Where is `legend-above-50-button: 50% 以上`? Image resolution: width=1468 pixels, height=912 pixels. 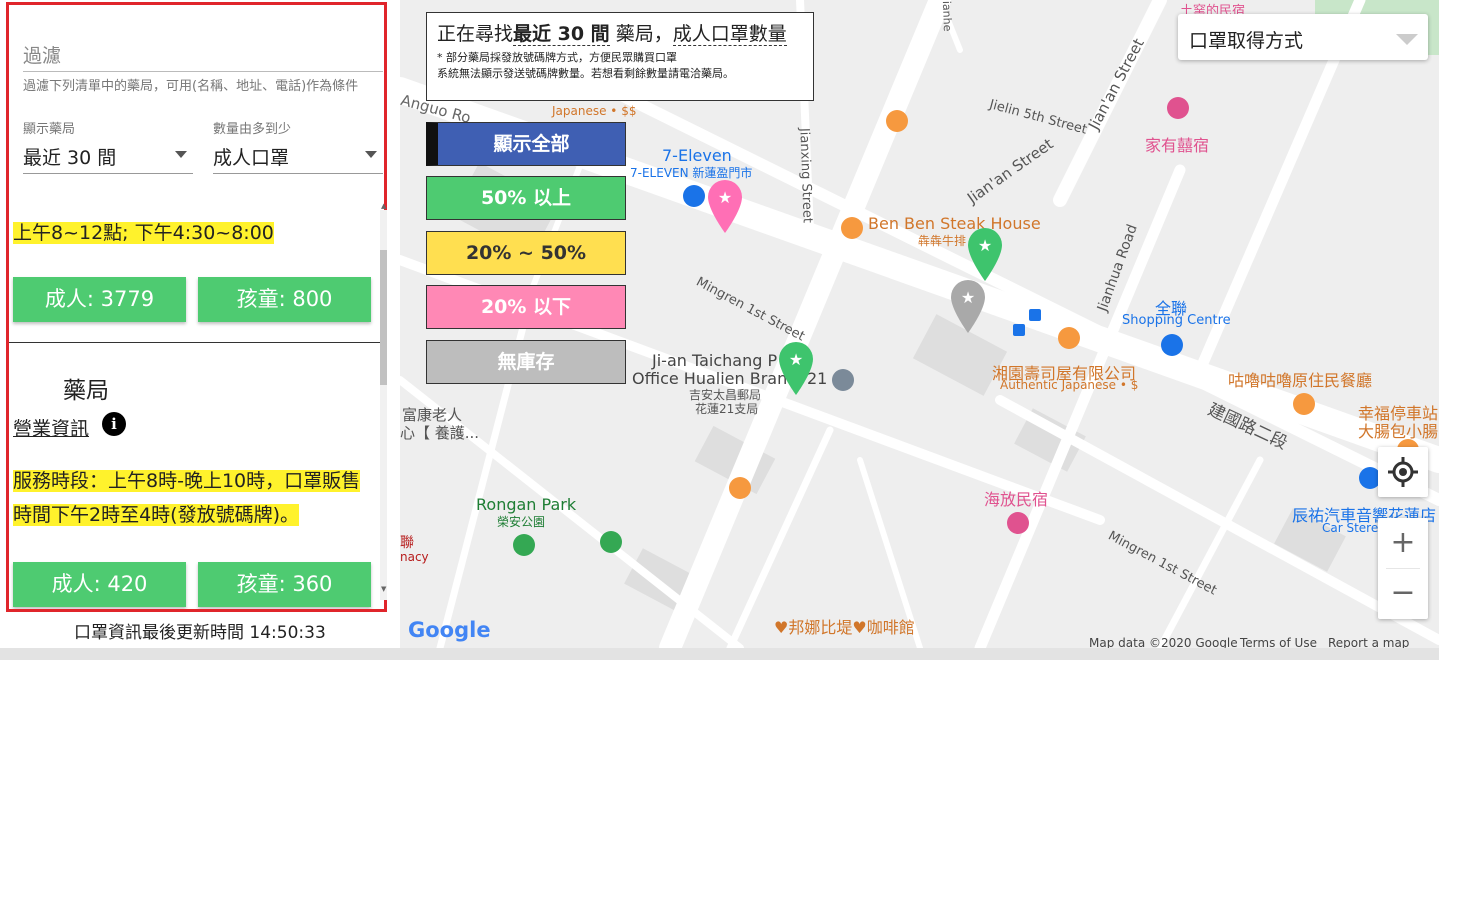
legend-above-50-button: 50% 以上 is located at coordinates (526, 198).